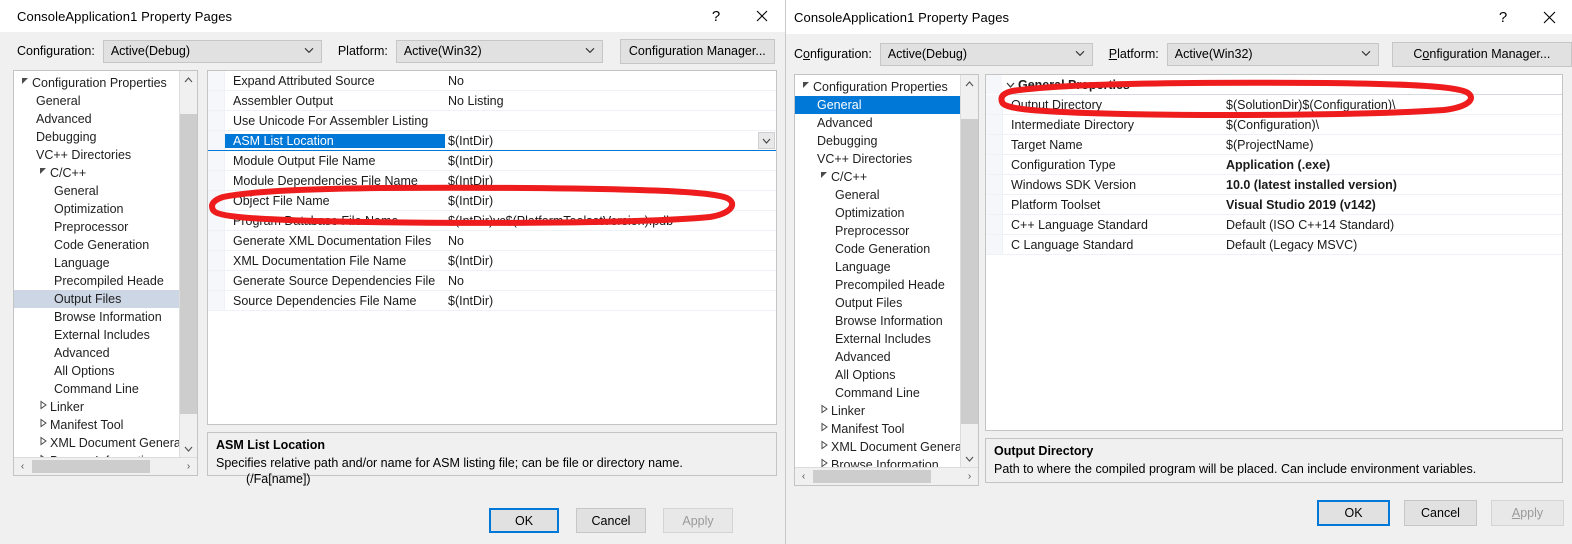 This screenshot has width=1572, height=544. What do you see at coordinates (877, 375) in the screenshot?
I see `right-tree-item-all-options: All Options` at bounding box center [877, 375].